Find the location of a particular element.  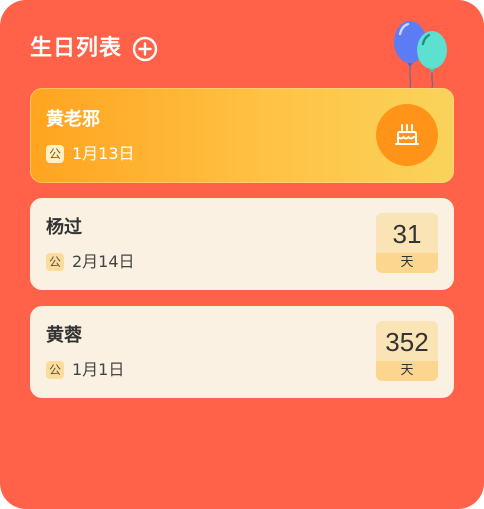

birthday-date-row: 公 1月13日 is located at coordinates (90, 154).